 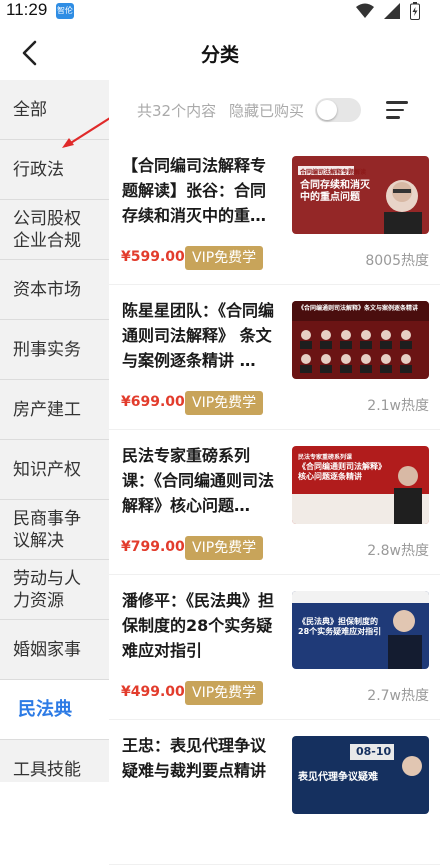 I want to click on course-heat: 2.1w热度, so click(x=398, y=406).